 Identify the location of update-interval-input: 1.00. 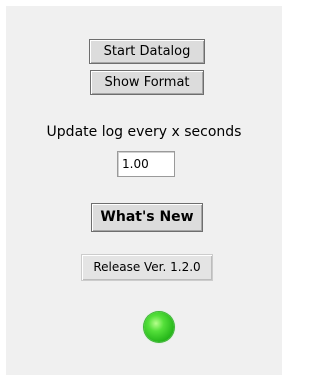
(146, 164).